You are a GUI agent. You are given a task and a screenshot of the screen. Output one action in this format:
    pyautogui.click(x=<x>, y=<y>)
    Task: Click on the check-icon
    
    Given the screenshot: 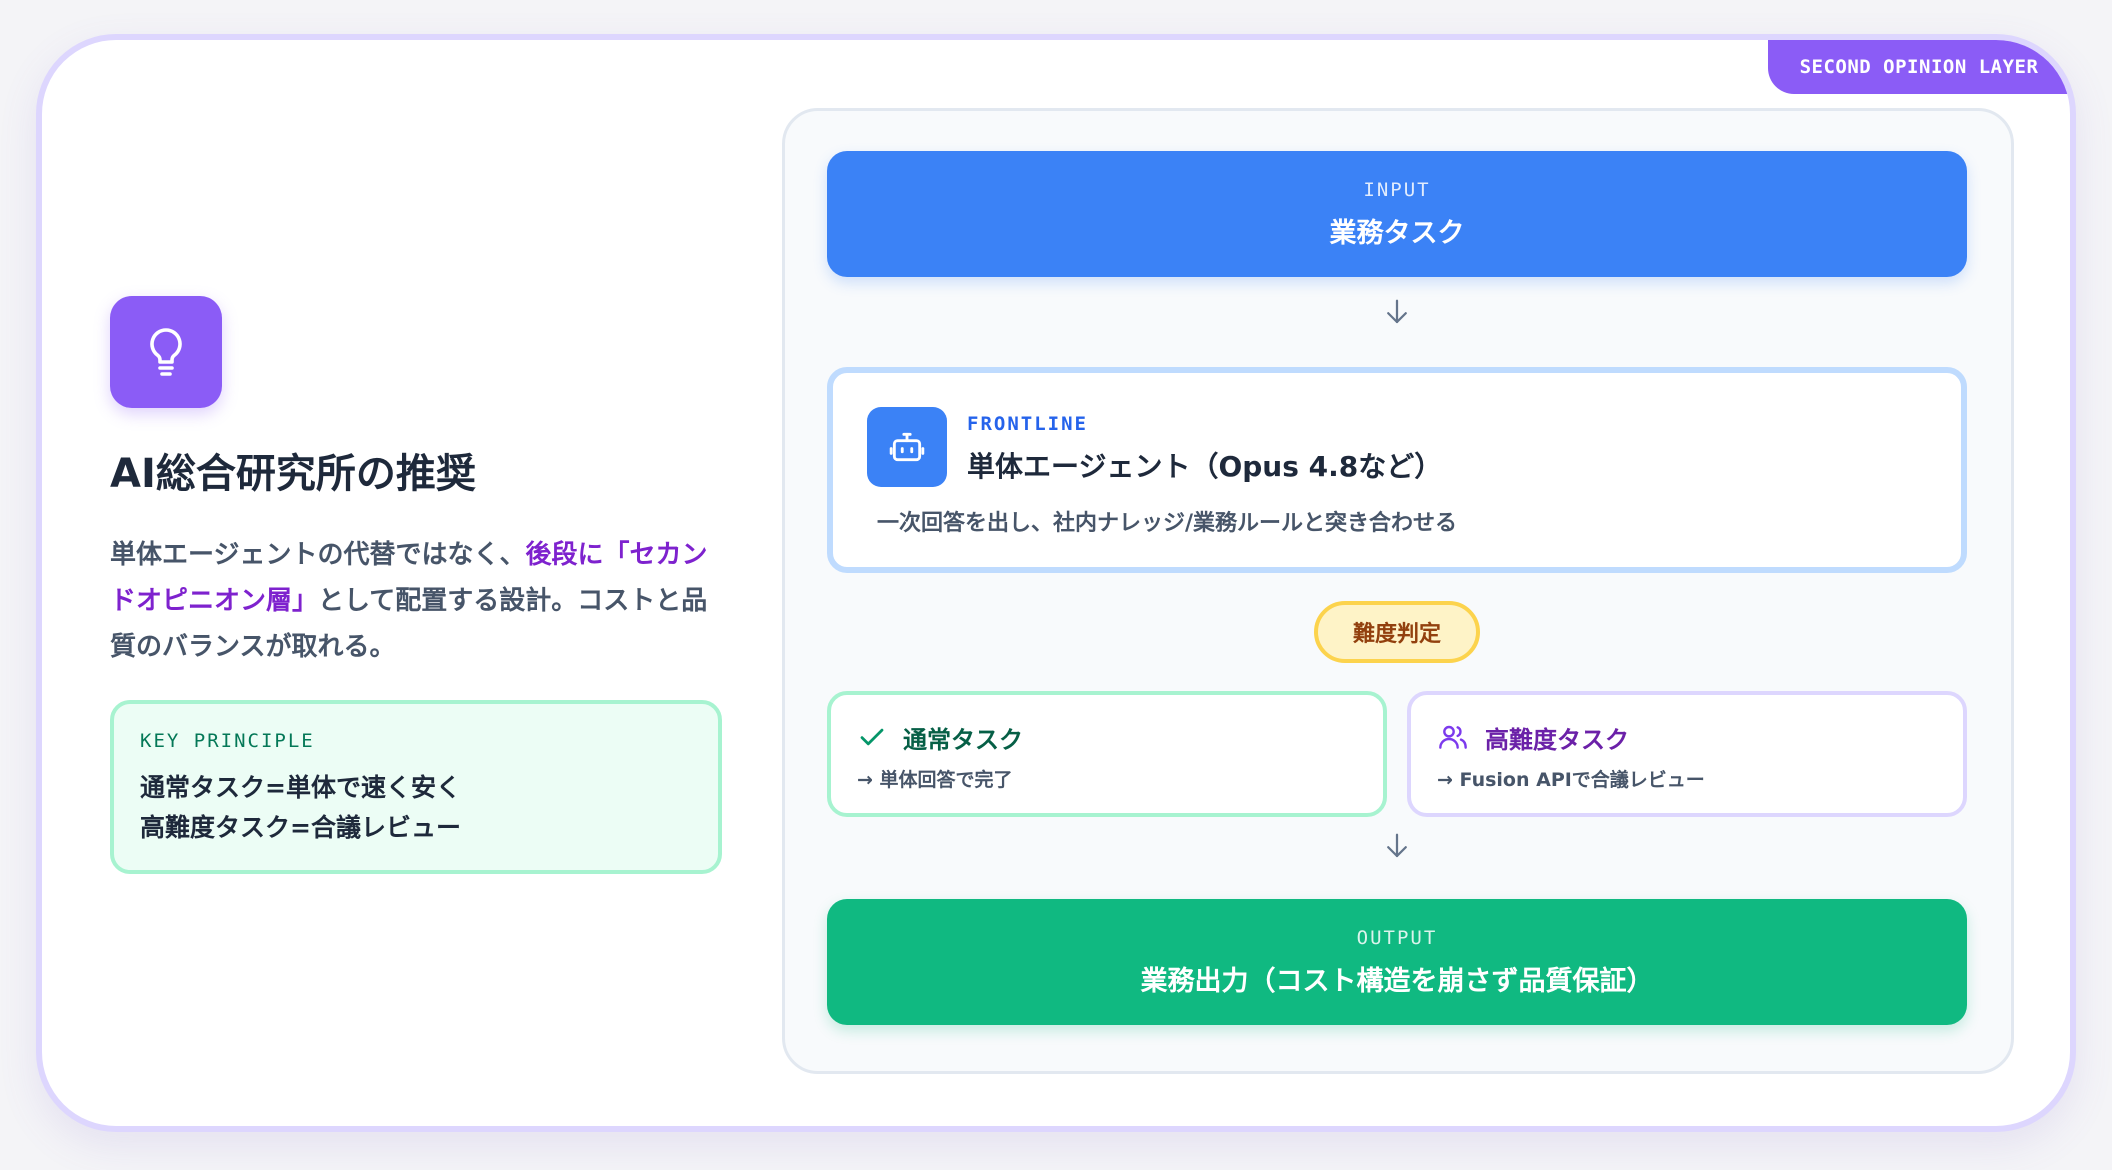 What is the action you would take?
    pyautogui.click(x=872, y=737)
    